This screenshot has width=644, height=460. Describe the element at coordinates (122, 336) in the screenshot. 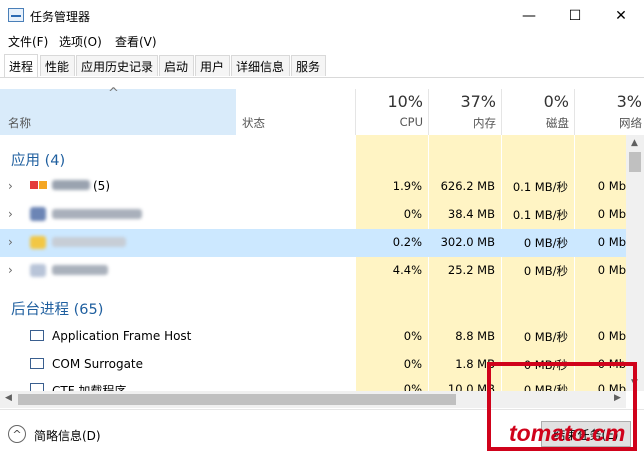

I see `process-name: Application Frame Host` at that location.